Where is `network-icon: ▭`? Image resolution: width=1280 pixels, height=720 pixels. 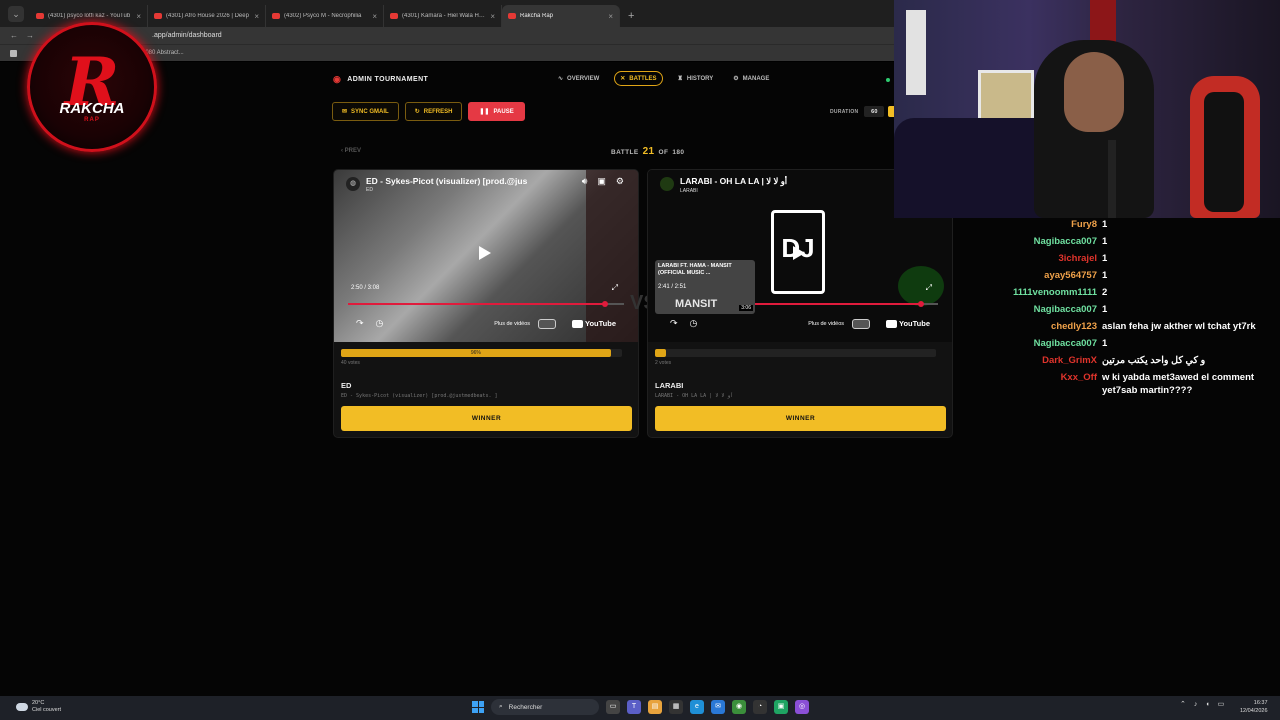 network-icon: ▭ is located at coordinates (1221, 704).